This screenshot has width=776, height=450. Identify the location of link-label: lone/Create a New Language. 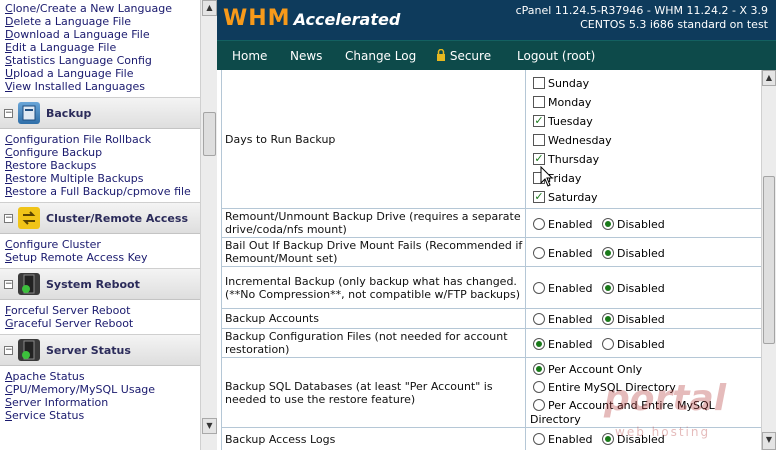
(92, 8).